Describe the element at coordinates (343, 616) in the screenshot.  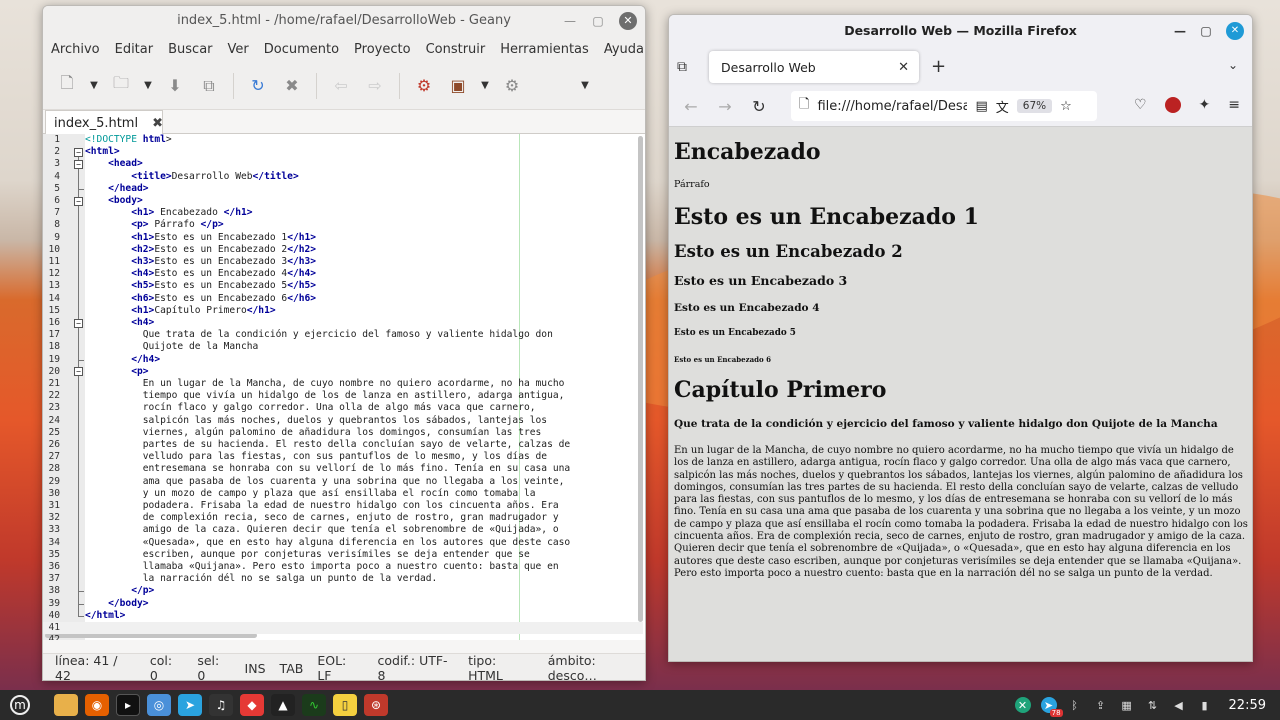
I see `code-line: 40 </html>` at that location.